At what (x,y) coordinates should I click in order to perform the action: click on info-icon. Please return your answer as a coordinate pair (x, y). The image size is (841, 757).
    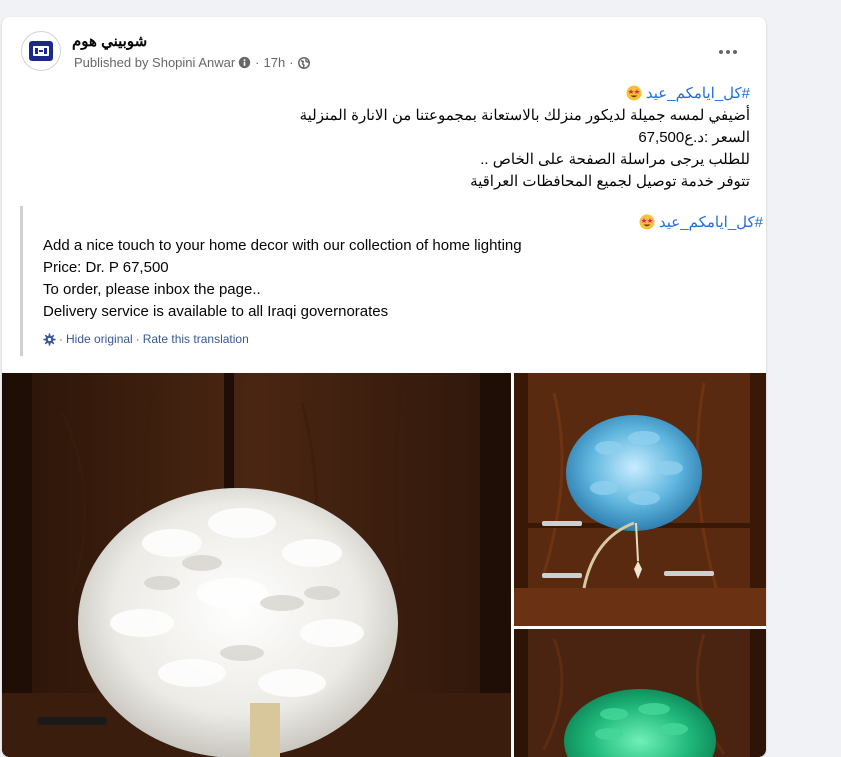
    Looking at the image, I should click on (244, 62).